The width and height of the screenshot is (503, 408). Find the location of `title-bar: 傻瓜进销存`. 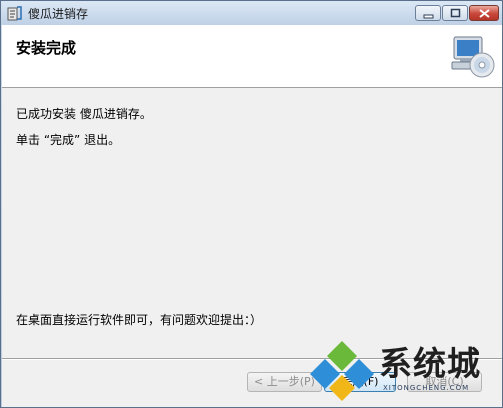

title-bar: 傻瓜进销存 is located at coordinates (251, 13).